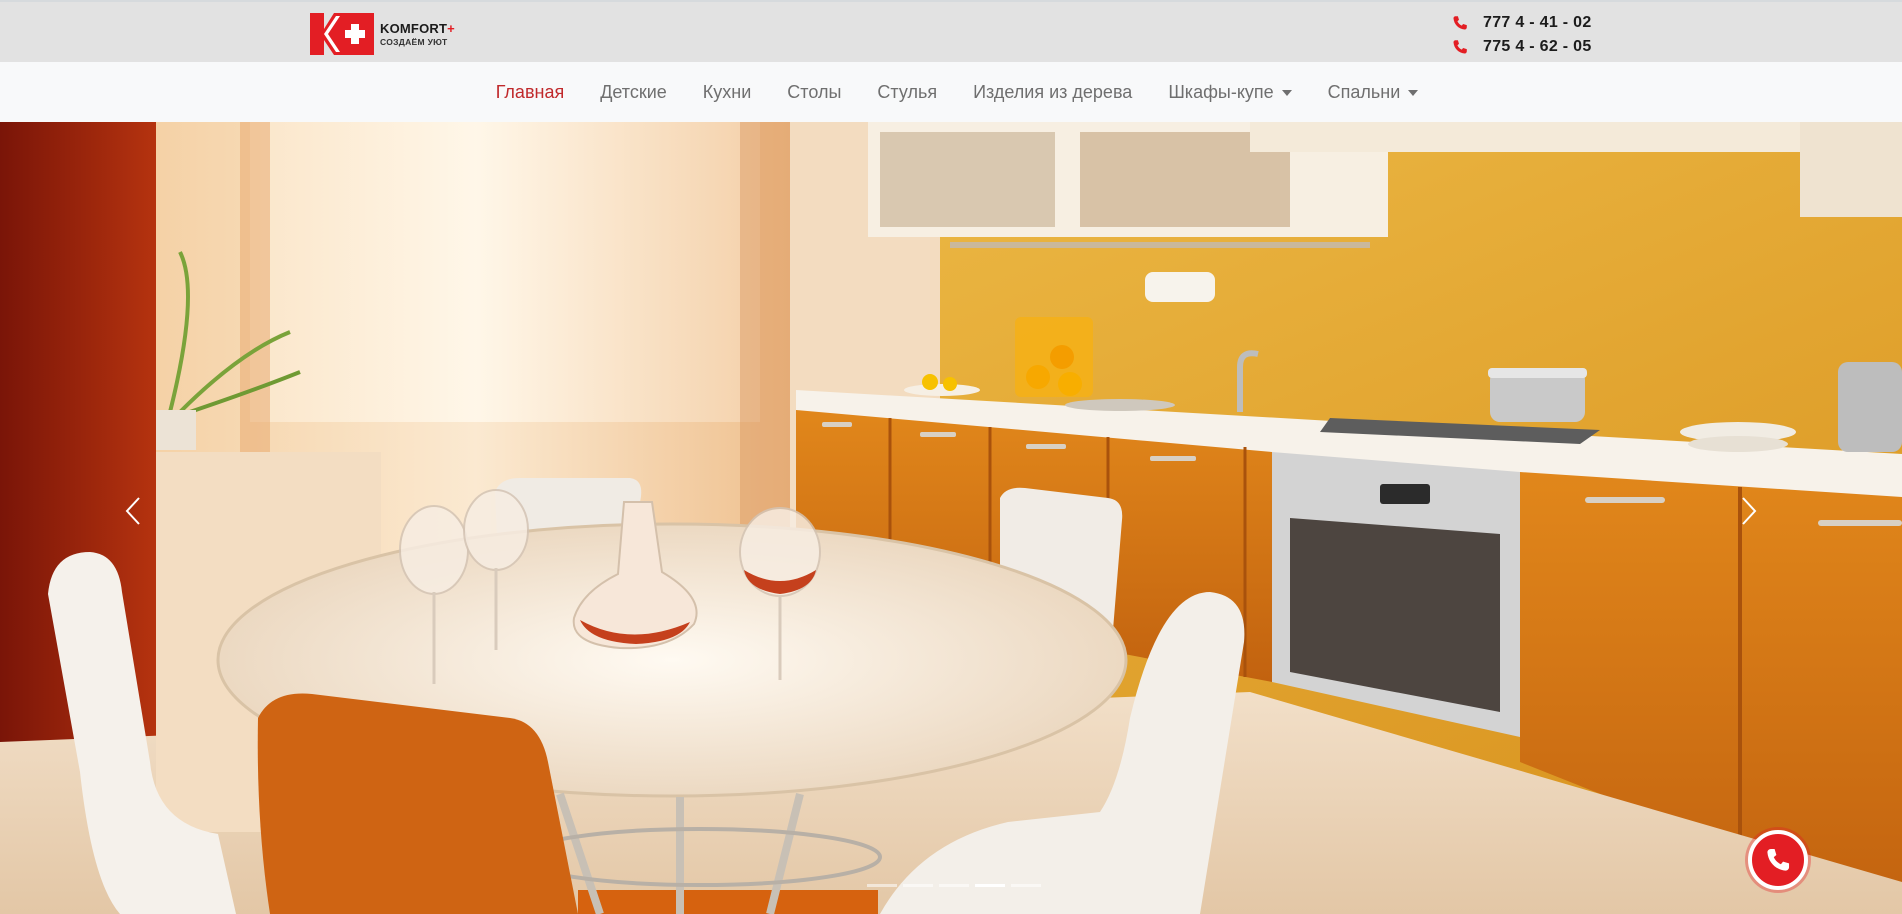 The height and width of the screenshot is (914, 1902). What do you see at coordinates (414, 28) in the screenshot?
I see `brand-name: KOMFORT` at bounding box center [414, 28].